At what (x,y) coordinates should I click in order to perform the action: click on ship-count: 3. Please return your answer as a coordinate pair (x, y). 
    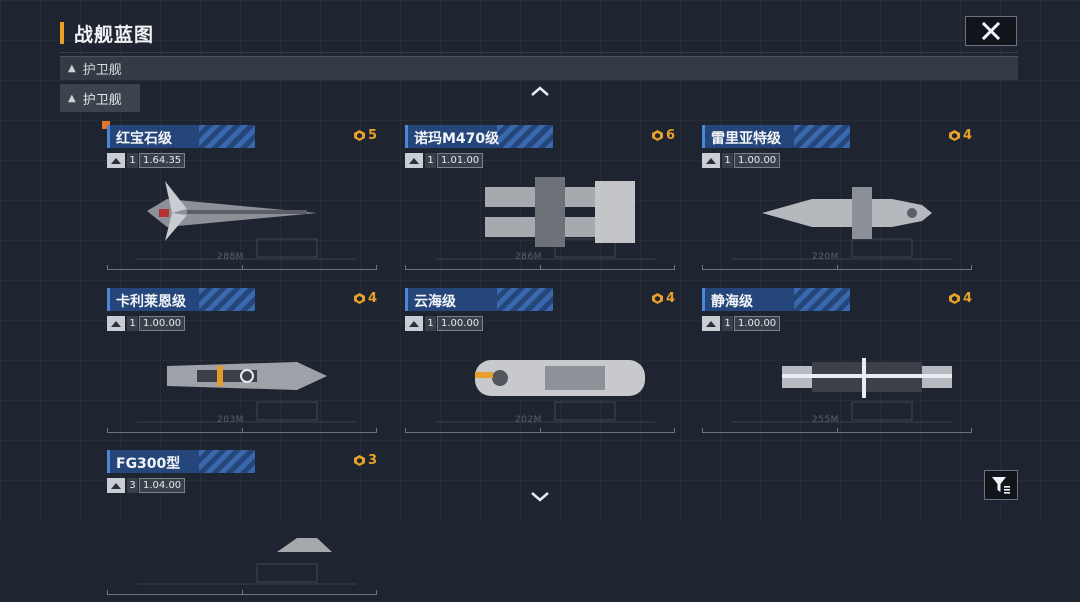
    Looking at the image, I should click on (132, 485).